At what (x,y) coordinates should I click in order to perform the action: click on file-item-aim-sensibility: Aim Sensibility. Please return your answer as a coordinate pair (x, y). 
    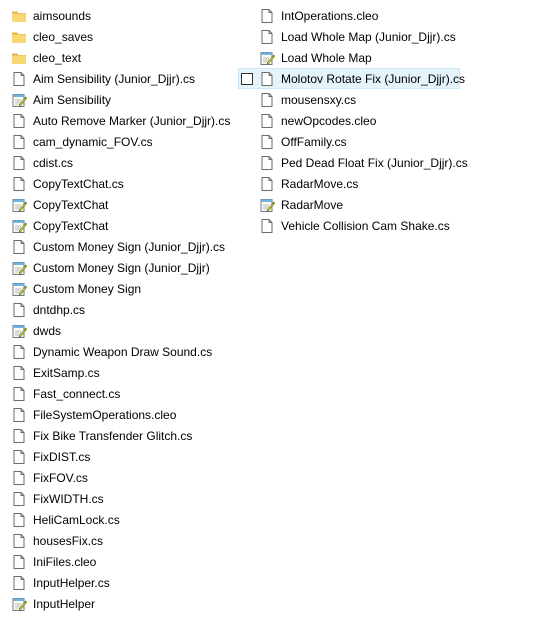
    Looking at the image, I should click on (122, 99).